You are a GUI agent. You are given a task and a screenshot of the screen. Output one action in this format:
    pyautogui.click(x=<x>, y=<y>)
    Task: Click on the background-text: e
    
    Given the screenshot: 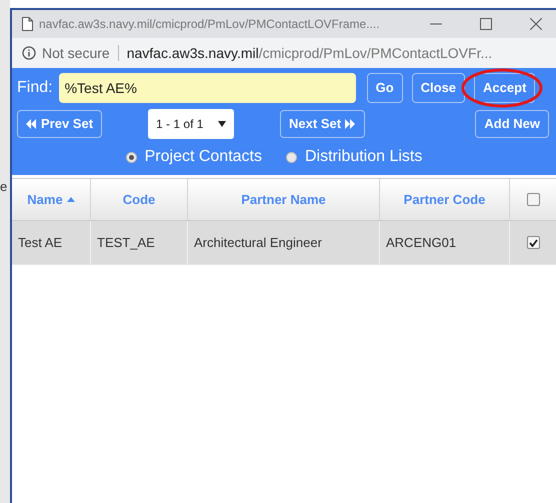 What is the action you would take?
    pyautogui.click(x=4, y=186)
    